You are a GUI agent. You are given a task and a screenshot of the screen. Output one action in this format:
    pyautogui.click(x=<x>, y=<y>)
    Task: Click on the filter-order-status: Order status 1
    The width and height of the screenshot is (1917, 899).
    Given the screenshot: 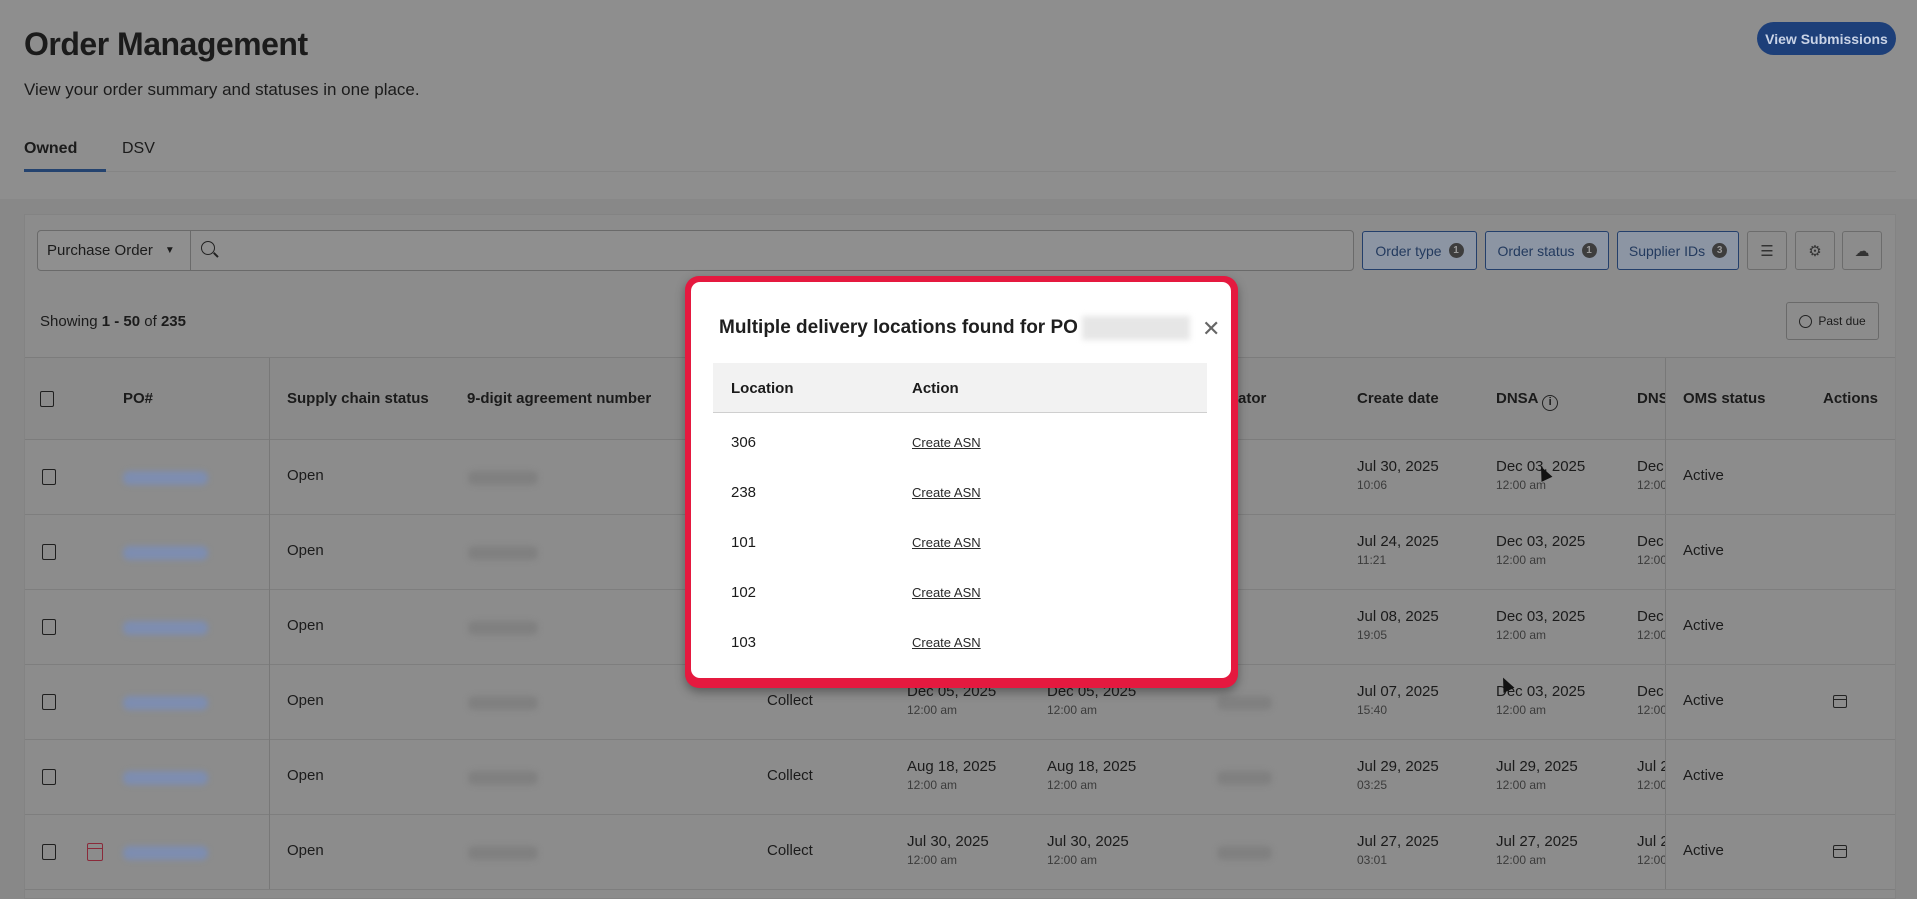 What is the action you would take?
    pyautogui.click(x=1547, y=250)
    